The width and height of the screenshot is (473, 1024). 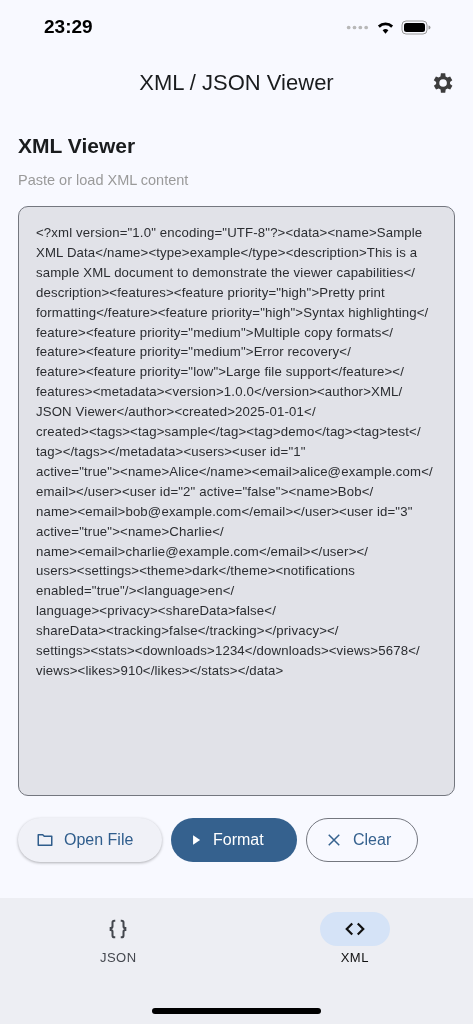 What do you see at coordinates (236, 83) in the screenshot?
I see `app-title: XML / JSON Viewer` at bounding box center [236, 83].